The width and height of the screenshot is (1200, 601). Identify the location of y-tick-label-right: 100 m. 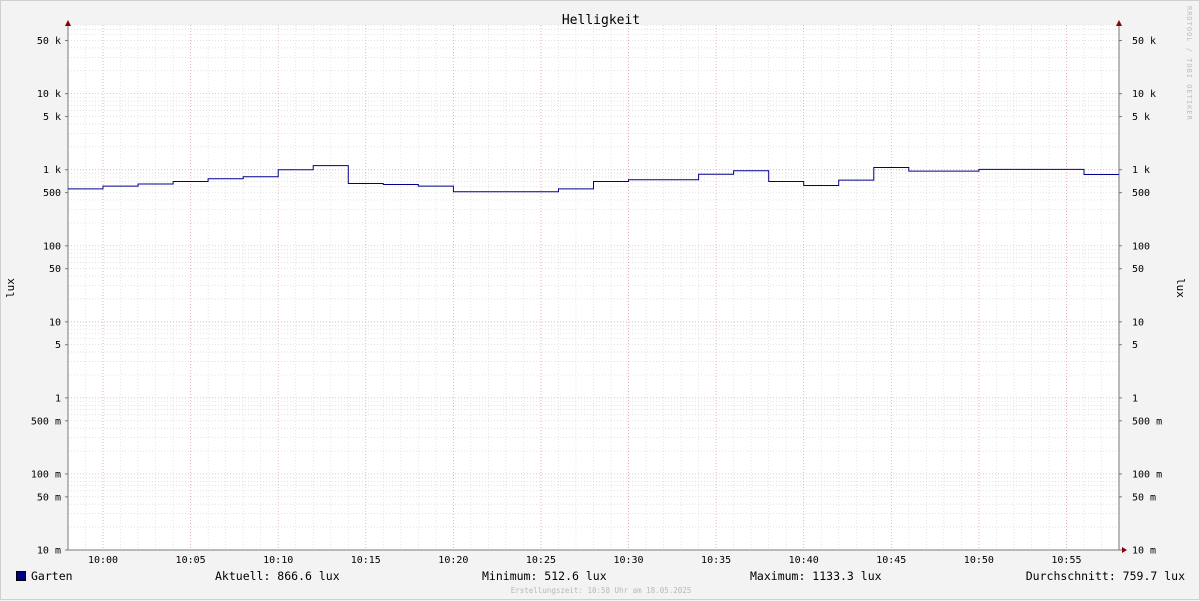
(1147, 474).